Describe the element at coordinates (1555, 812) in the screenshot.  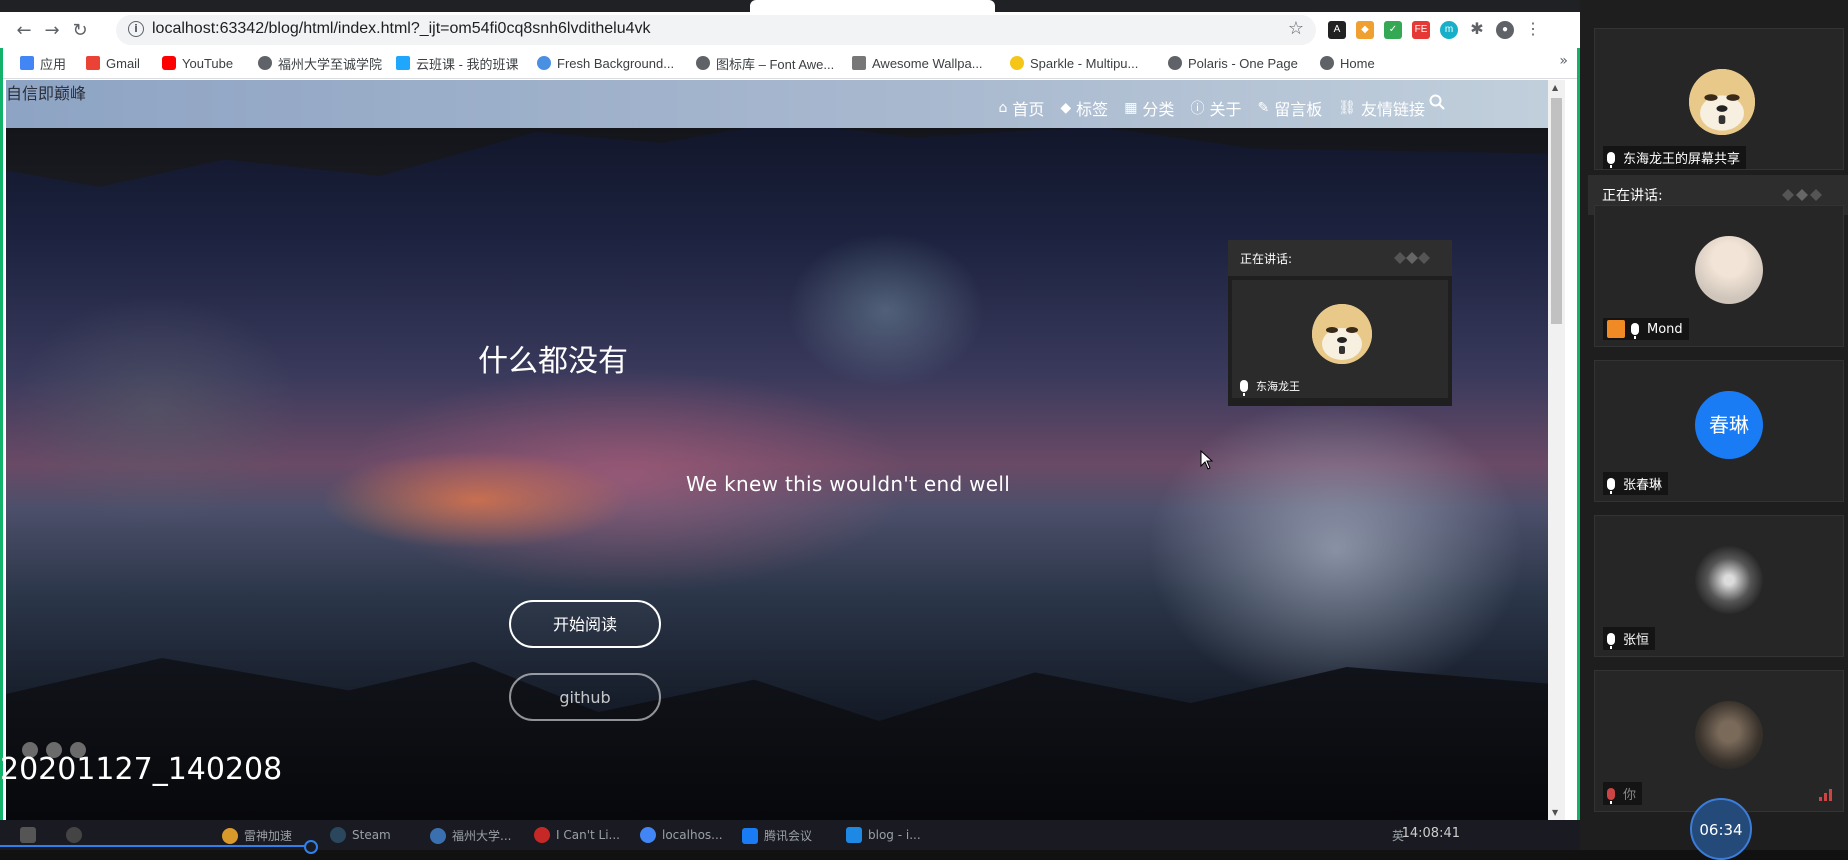
I see `scroll-down-icon: ▼` at that location.